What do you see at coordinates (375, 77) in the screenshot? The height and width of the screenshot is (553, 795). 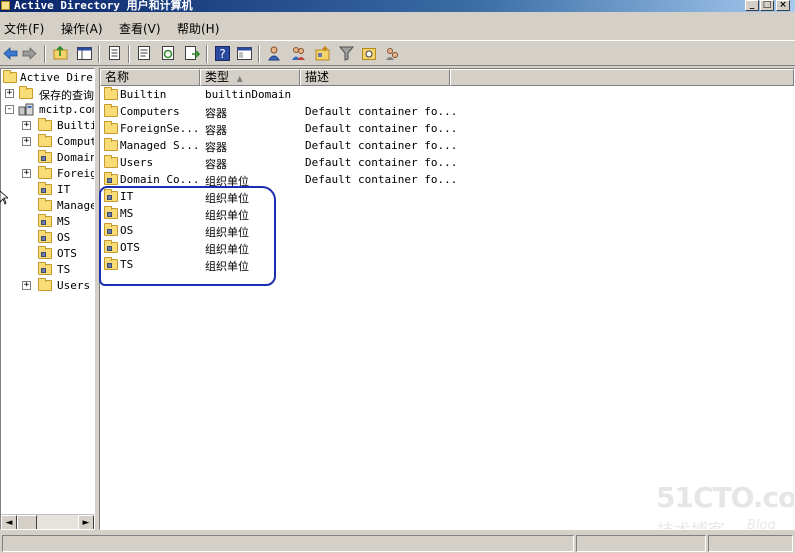 I see `column-header-description: 描述` at bounding box center [375, 77].